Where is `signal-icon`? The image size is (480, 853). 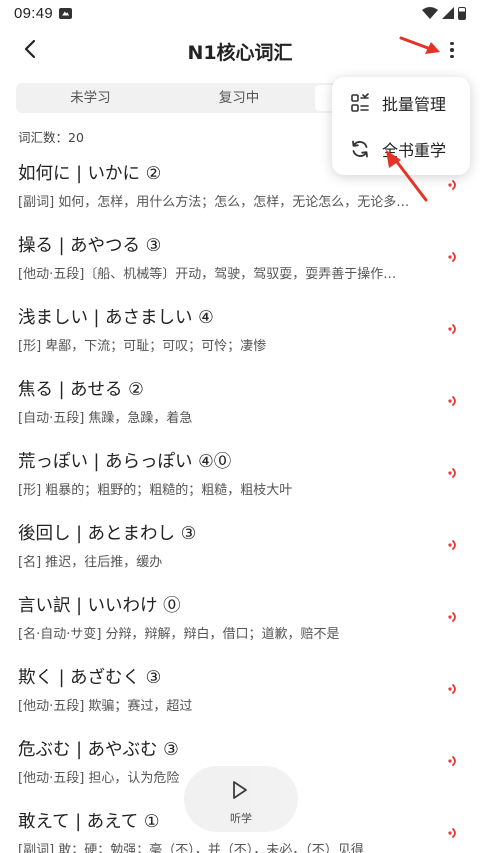
signal-icon is located at coordinates (448, 13).